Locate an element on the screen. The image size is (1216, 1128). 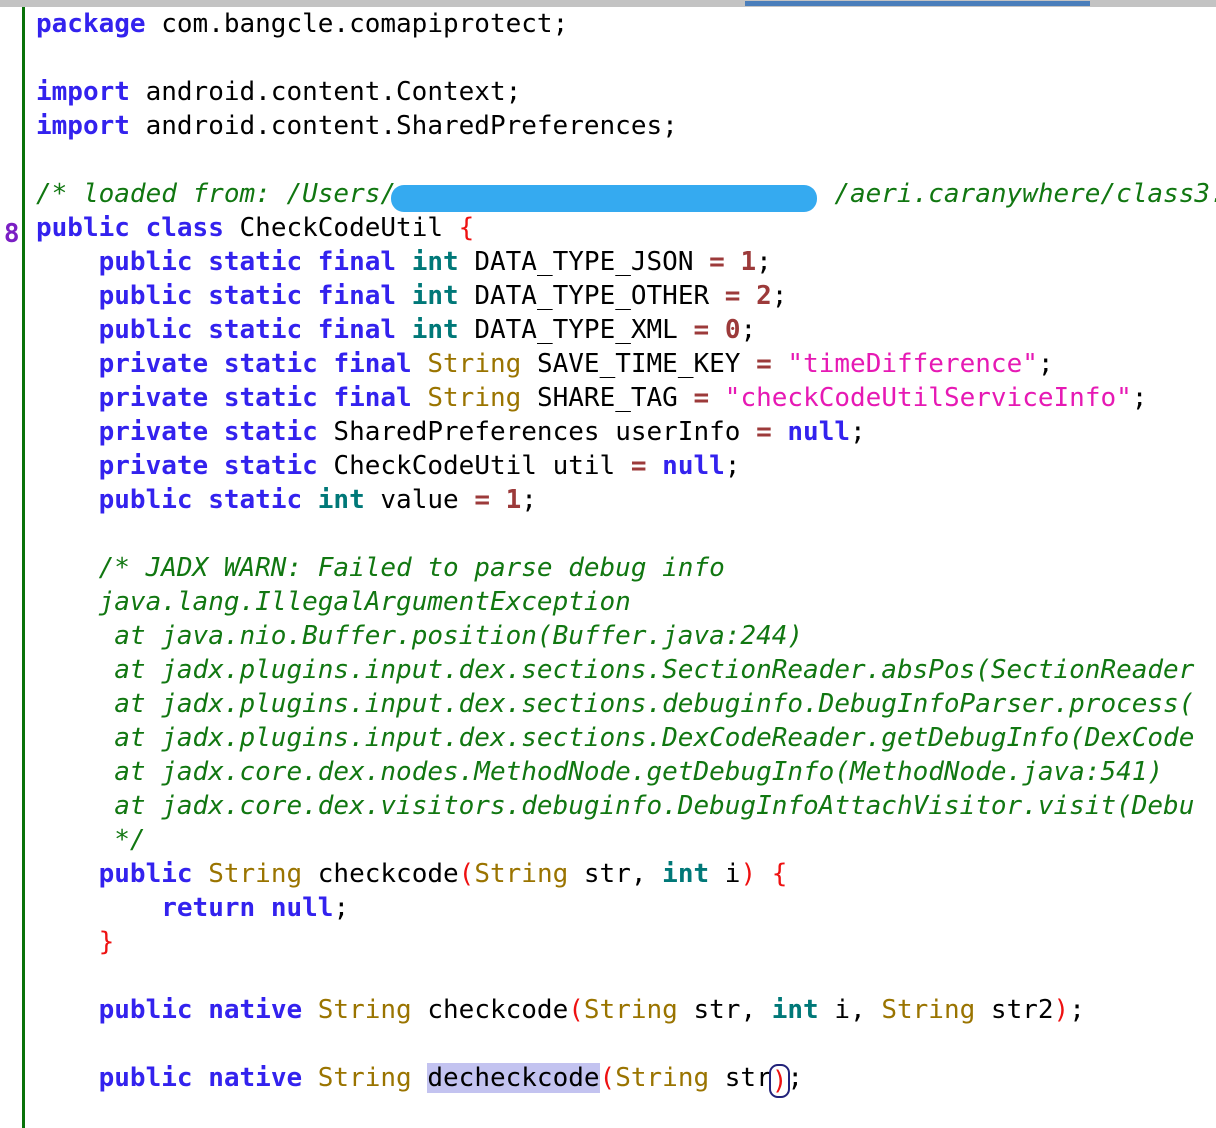
code-line: public class CheckCodeUtil { is located at coordinates (626, 228).